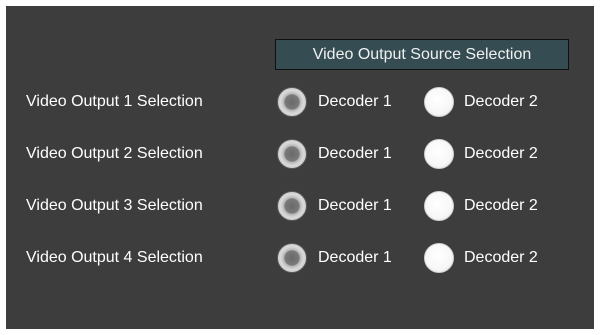  What do you see at coordinates (439, 258) in the screenshot?
I see `video-output-4-decoder-2-radio` at bounding box center [439, 258].